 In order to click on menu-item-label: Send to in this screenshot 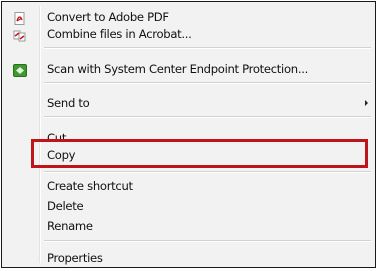, I will do `click(68, 102)`.